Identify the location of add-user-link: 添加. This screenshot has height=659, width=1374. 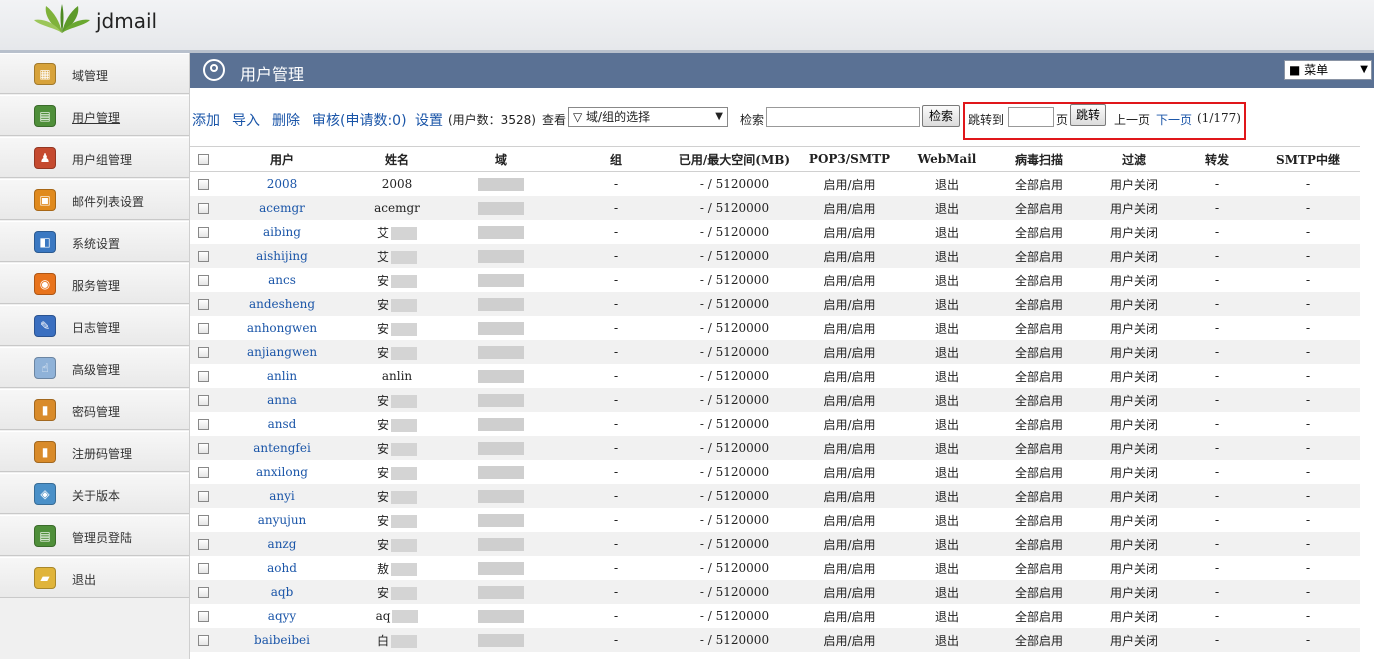
(206, 120).